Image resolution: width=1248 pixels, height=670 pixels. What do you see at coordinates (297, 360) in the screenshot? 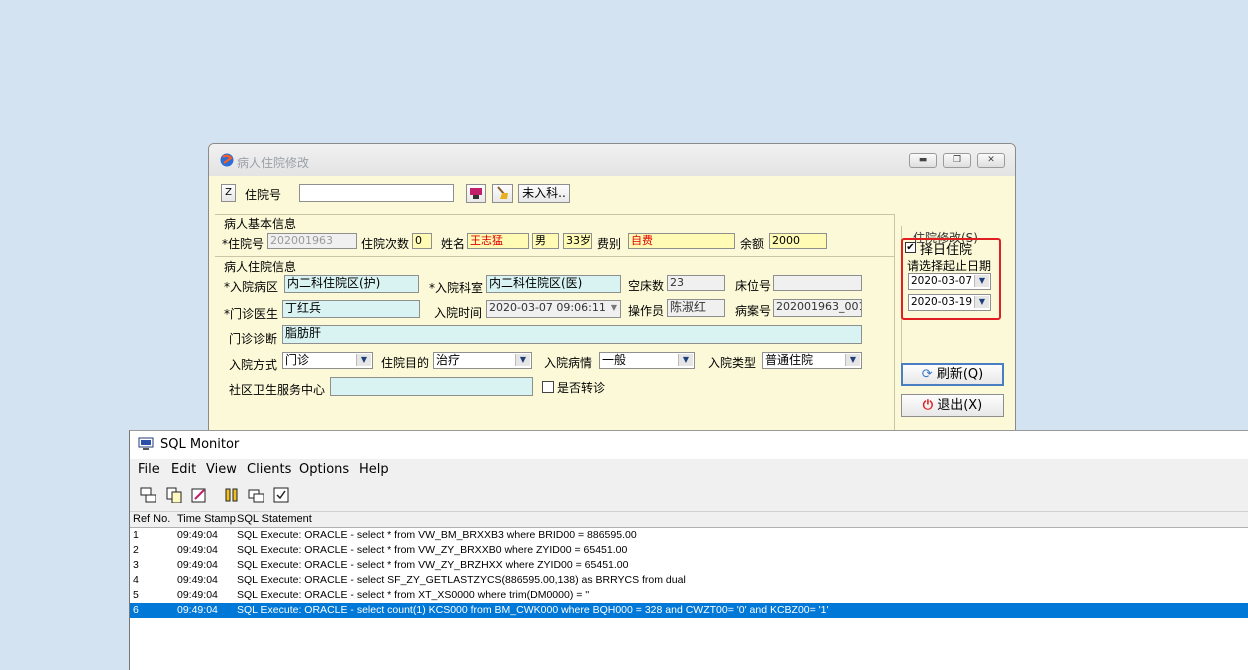
I see `mode-value: 门诊` at bounding box center [297, 360].